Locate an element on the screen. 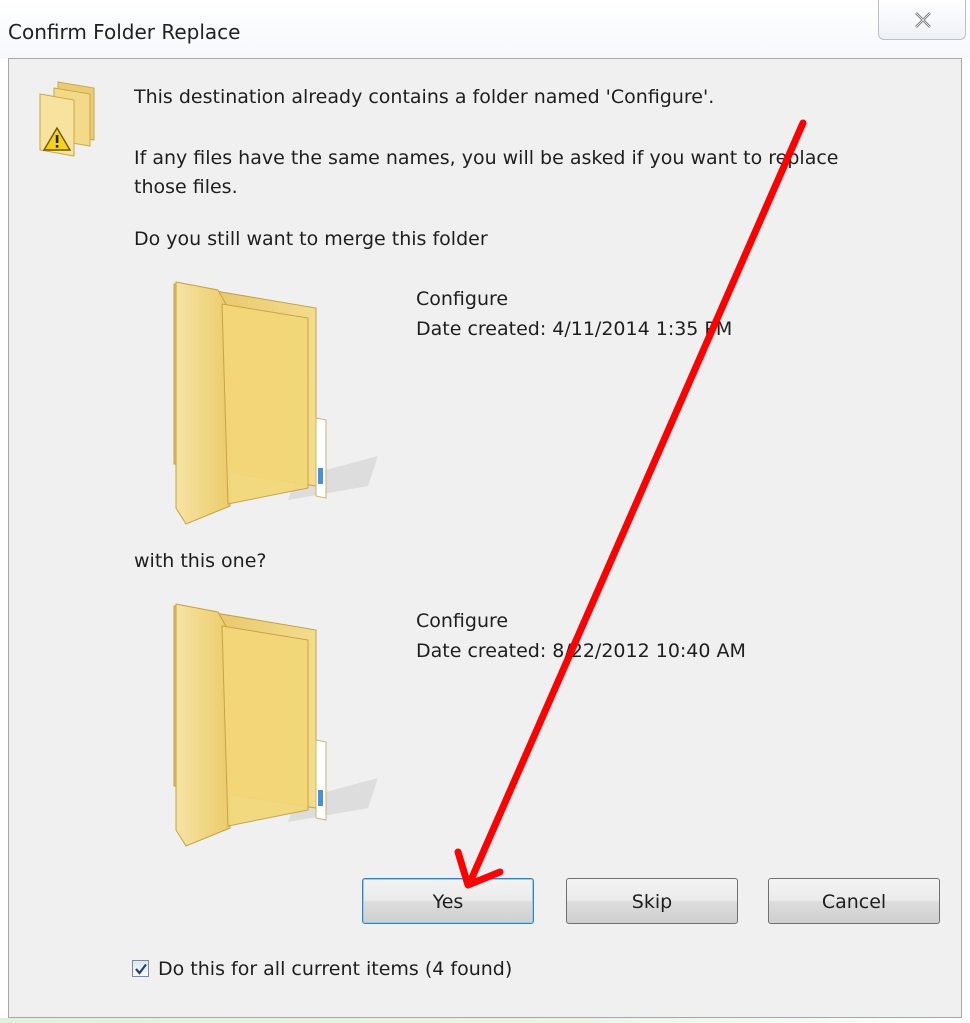 The width and height of the screenshot is (970, 1023). close-button is located at coordinates (922, 20).